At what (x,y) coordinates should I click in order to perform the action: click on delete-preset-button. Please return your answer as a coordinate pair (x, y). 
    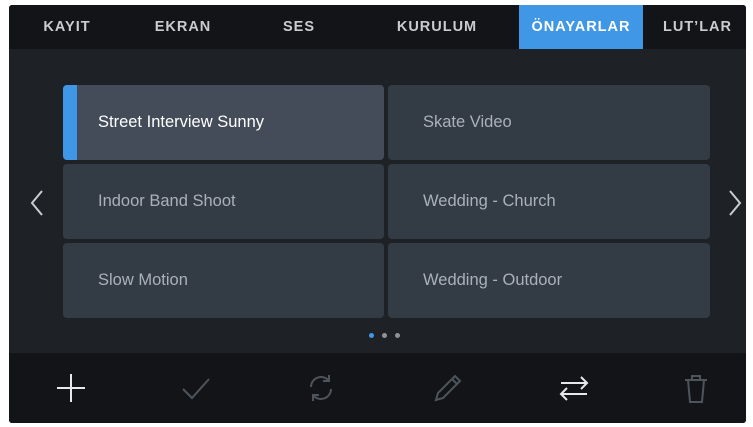
    Looking at the image, I should click on (696, 388).